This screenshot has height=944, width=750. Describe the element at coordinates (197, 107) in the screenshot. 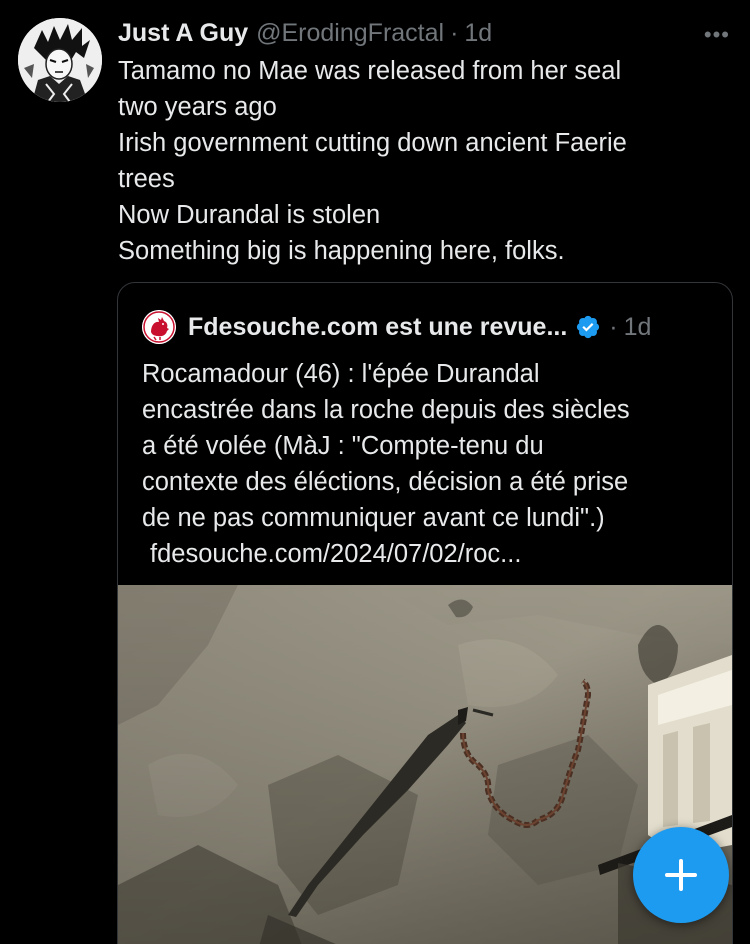

I see `tweet-text-line: two years ago` at that location.